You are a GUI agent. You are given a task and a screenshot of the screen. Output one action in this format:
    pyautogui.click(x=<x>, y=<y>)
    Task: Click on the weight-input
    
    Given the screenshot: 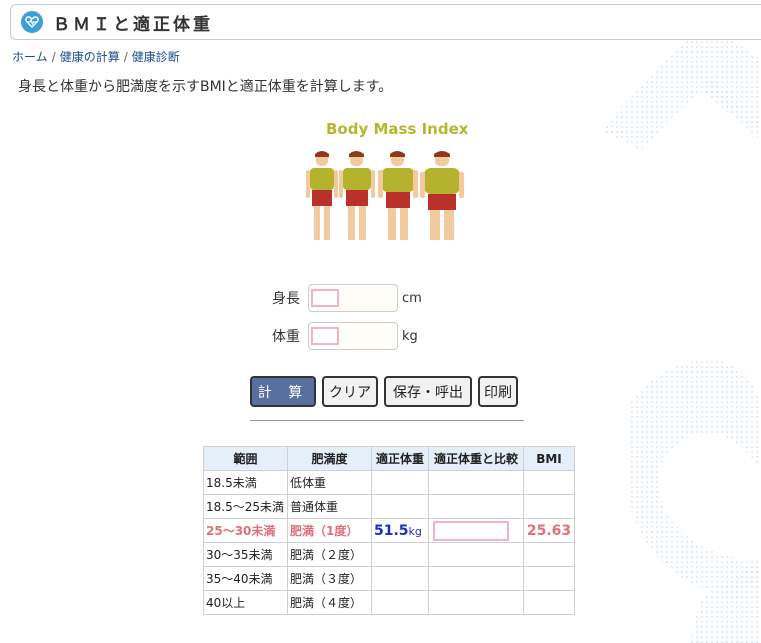 What is the action you would take?
    pyautogui.click(x=353, y=336)
    